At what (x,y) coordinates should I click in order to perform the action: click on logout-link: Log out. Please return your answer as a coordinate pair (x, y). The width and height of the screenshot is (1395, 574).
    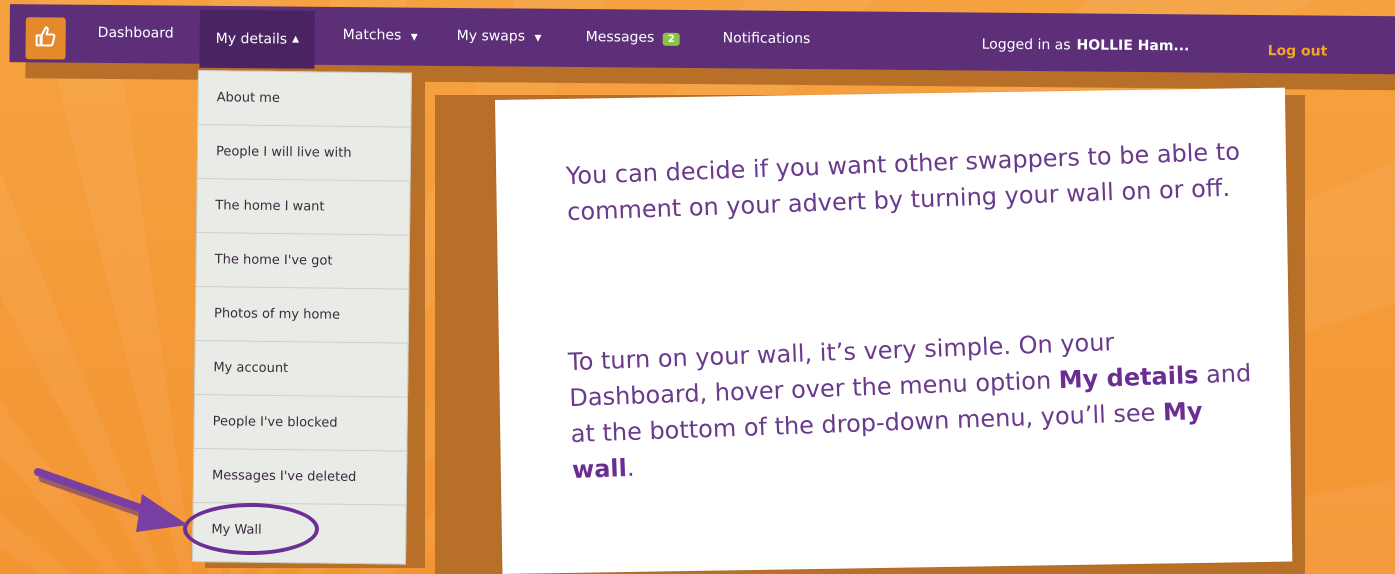
    Looking at the image, I should click on (1298, 51).